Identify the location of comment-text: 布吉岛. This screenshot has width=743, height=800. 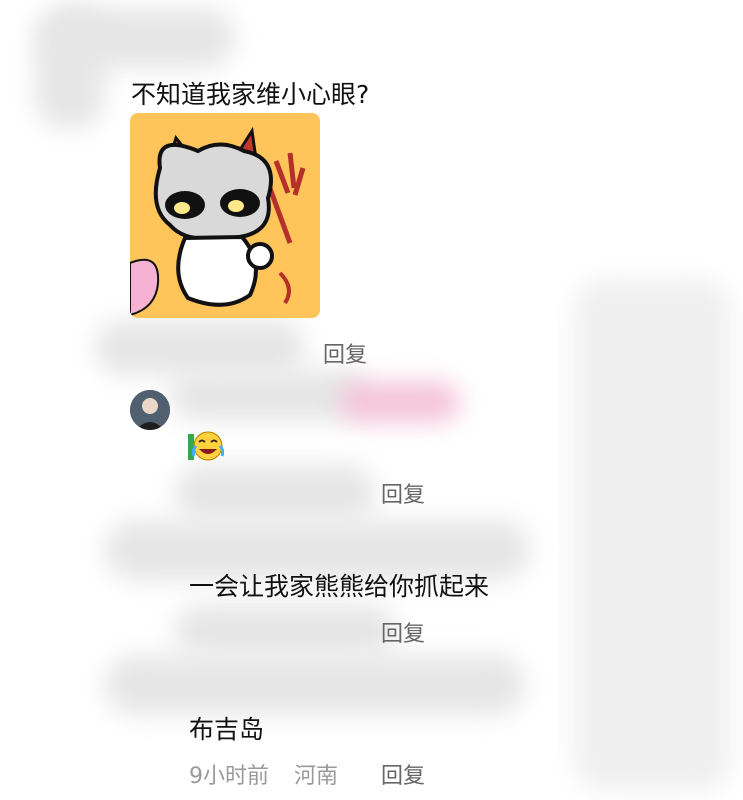
(227, 729).